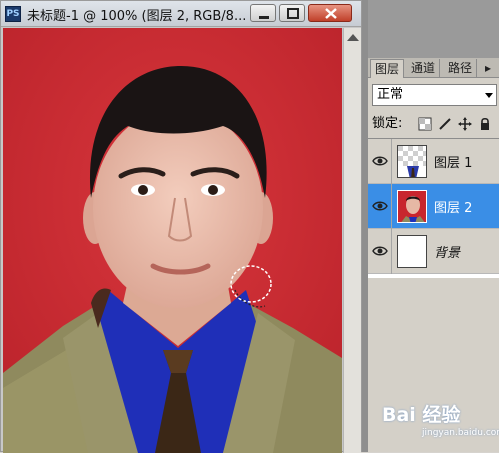 The width and height of the screenshot is (499, 453). I want to click on panel-tabs: 图层 通道 路径 ▸, so click(433, 68).